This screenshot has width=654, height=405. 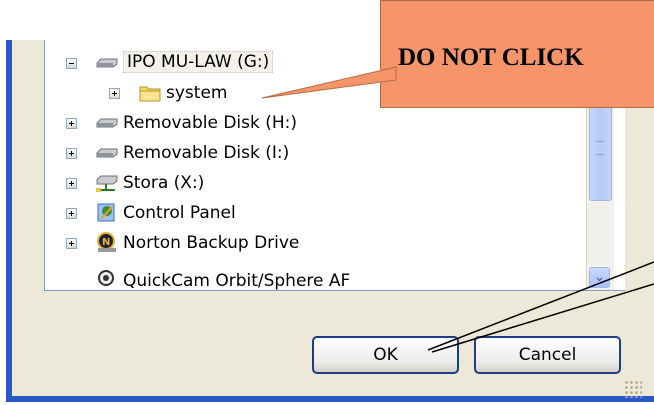 What do you see at coordinates (599, 277) in the screenshot?
I see `scroll-down-arrow-icon: ⌄` at bounding box center [599, 277].